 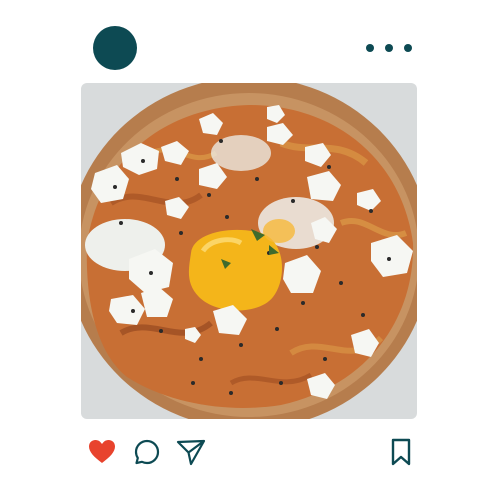 I want to click on save-button, so click(x=401, y=452).